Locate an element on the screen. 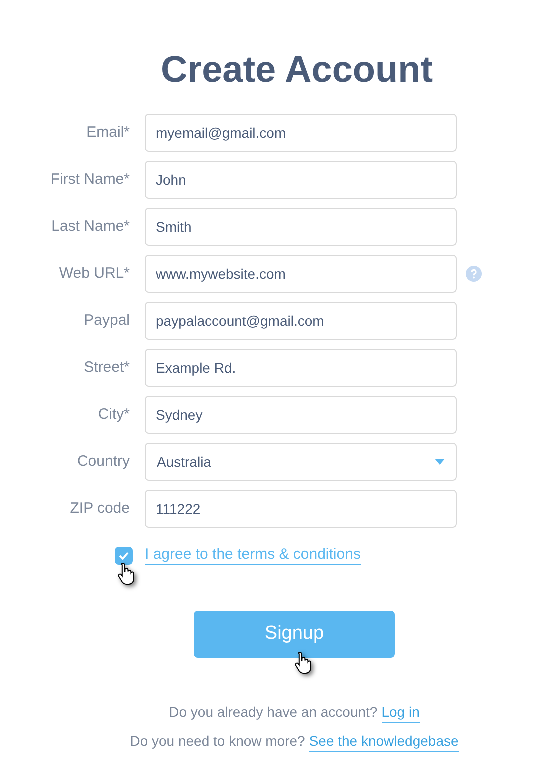 This screenshot has height=780, width=544. help-icon is located at coordinates (474, 274).